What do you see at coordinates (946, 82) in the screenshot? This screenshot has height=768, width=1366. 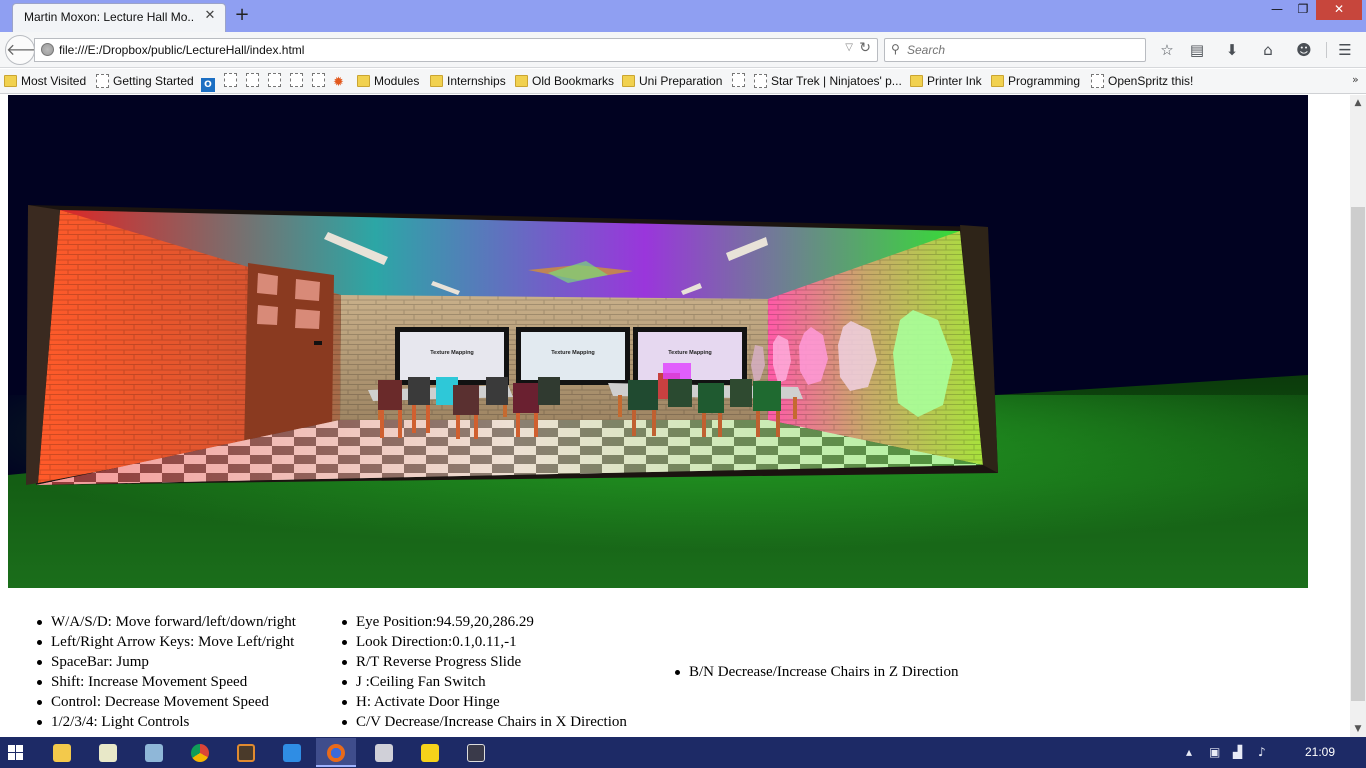 I see `bookmark-printer-ink: Printer Ink` at bounding box center [946, 82].